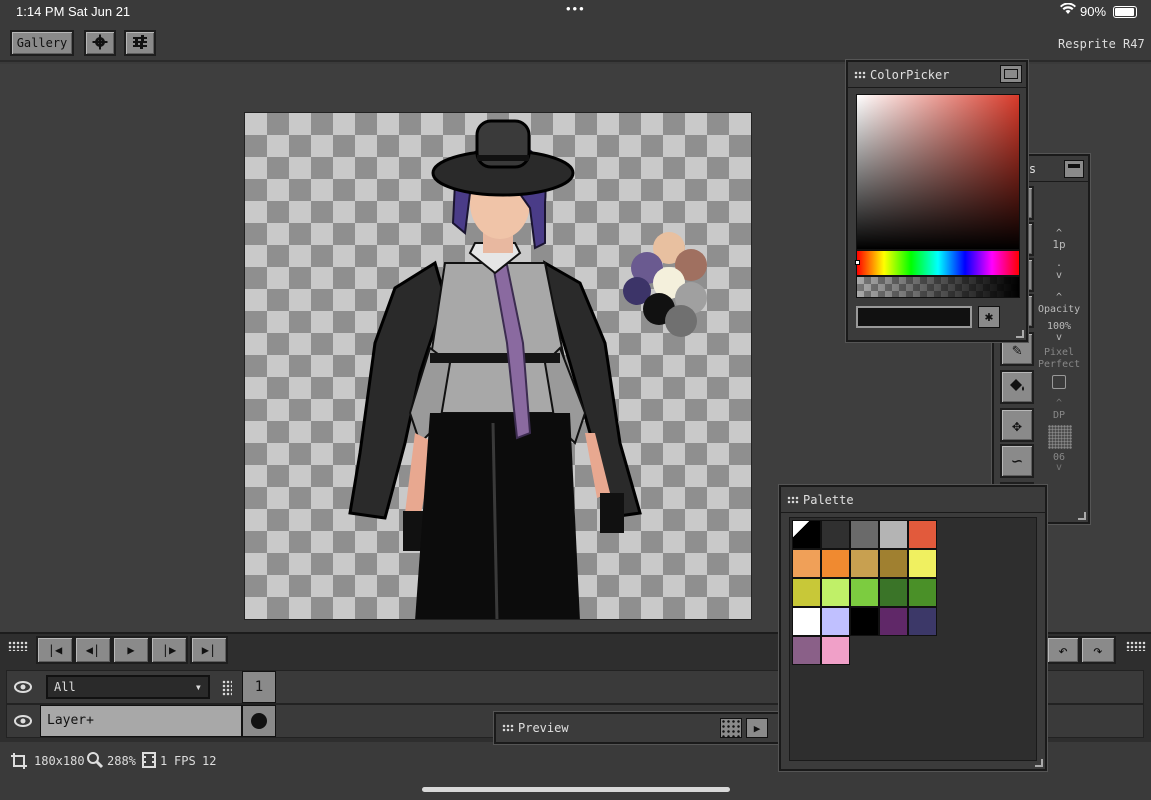  Describe the element at coordinates (1125, 12) in the screenshot. I see `battery-icon` at that location.